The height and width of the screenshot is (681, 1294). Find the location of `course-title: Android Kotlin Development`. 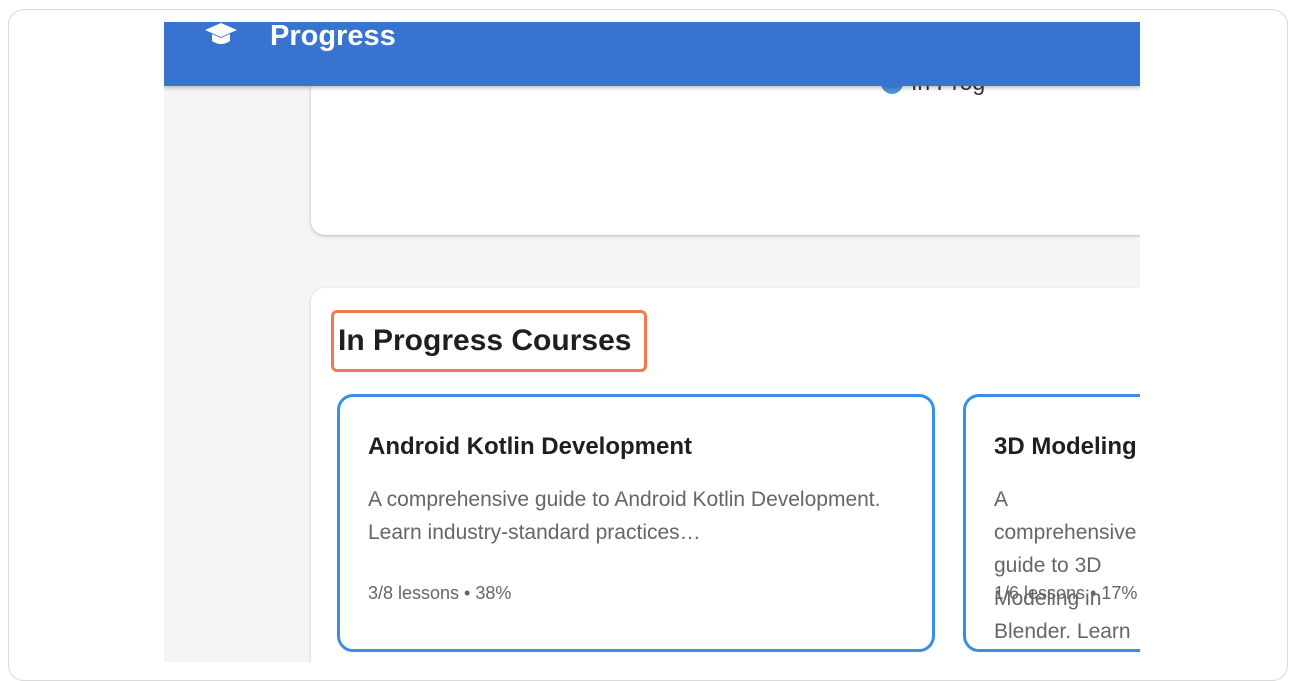

course-title: Android Kotlin Development is located at coordinates (530, 446).